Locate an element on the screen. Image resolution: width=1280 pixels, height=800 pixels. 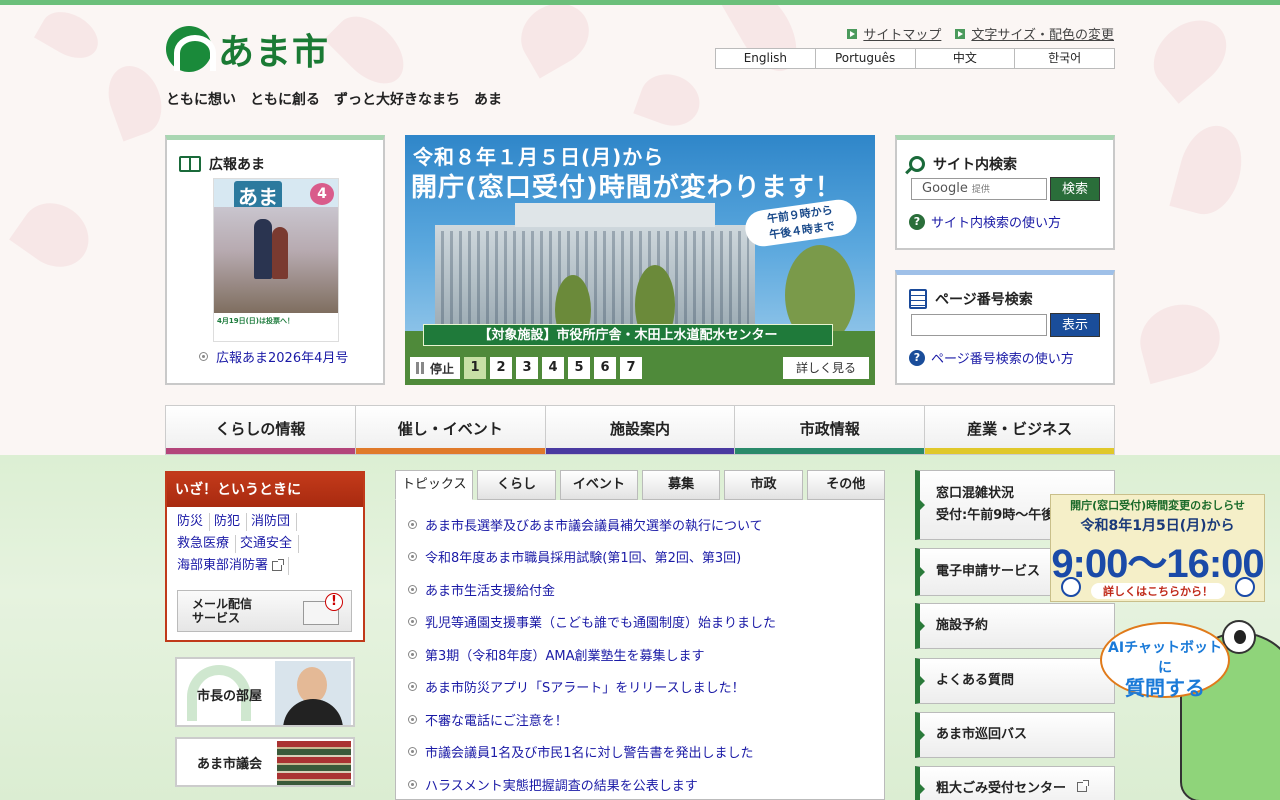
page-number-search-panel: ページ番号検索 表示 ? ページ番号検索の使い方 is located at coordinates (1005, 327).